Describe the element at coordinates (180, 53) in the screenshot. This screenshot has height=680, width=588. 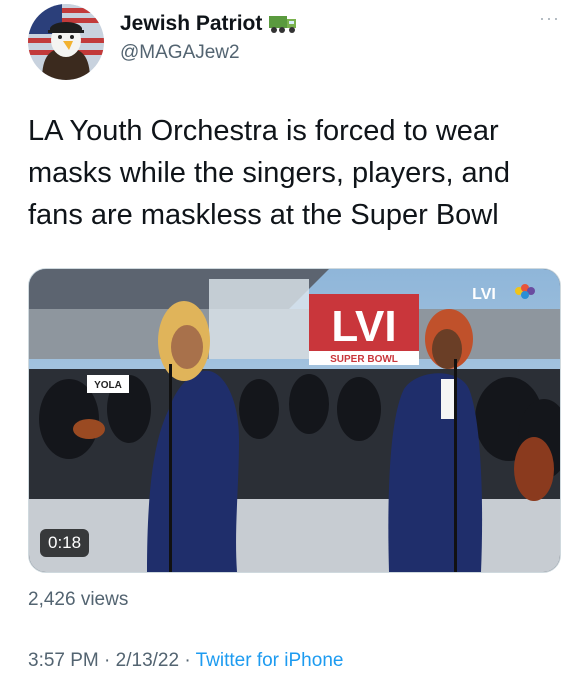
I see `author-handle: @MAGAJew2` at that location.